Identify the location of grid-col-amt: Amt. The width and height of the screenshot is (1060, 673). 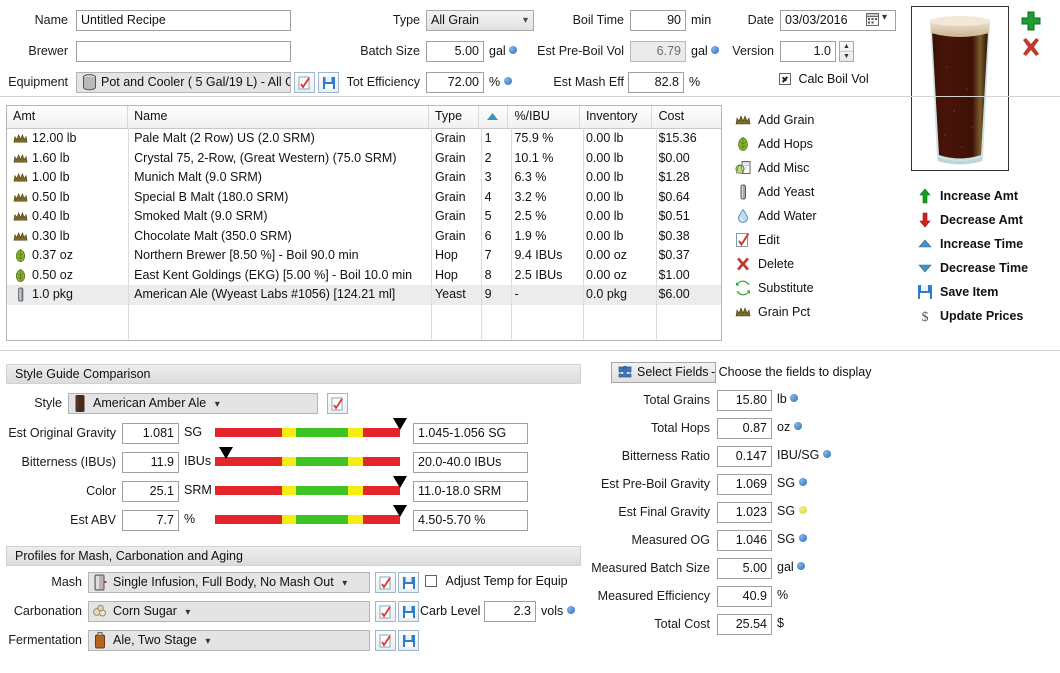
(68, 117).